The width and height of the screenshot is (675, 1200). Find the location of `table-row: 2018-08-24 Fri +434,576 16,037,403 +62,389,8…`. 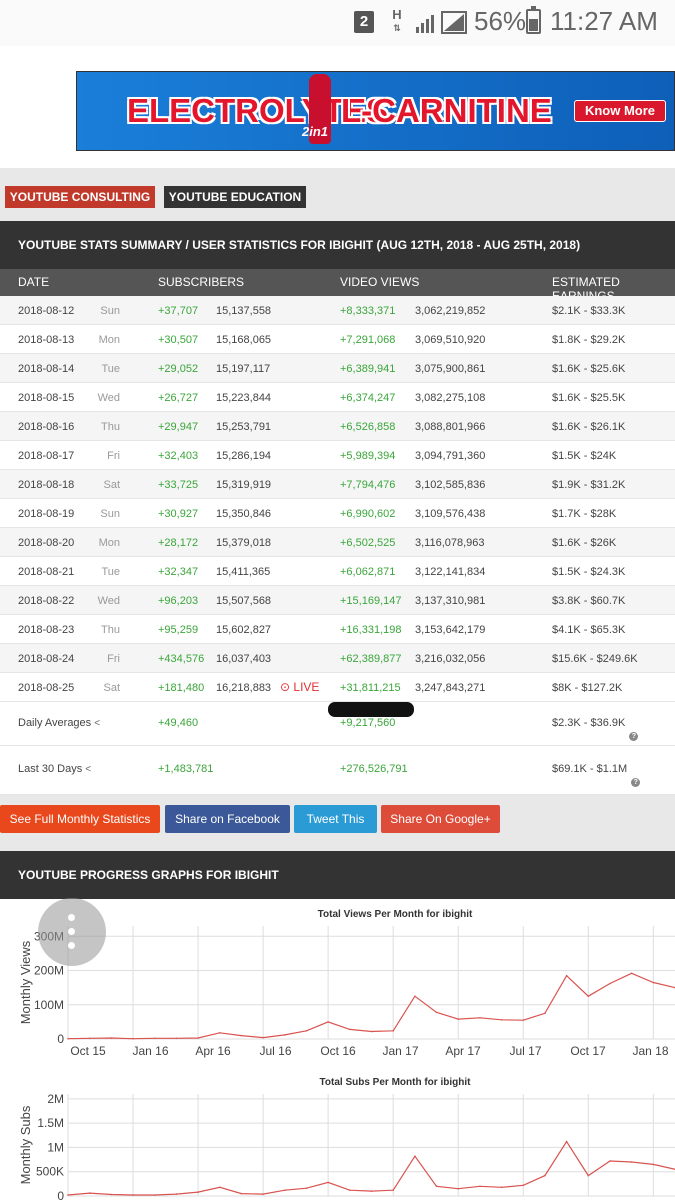

table-row: 2018-08-24 Fri +434,576 16,037,403 +62,389,8… is located at coordinates (337, 658).